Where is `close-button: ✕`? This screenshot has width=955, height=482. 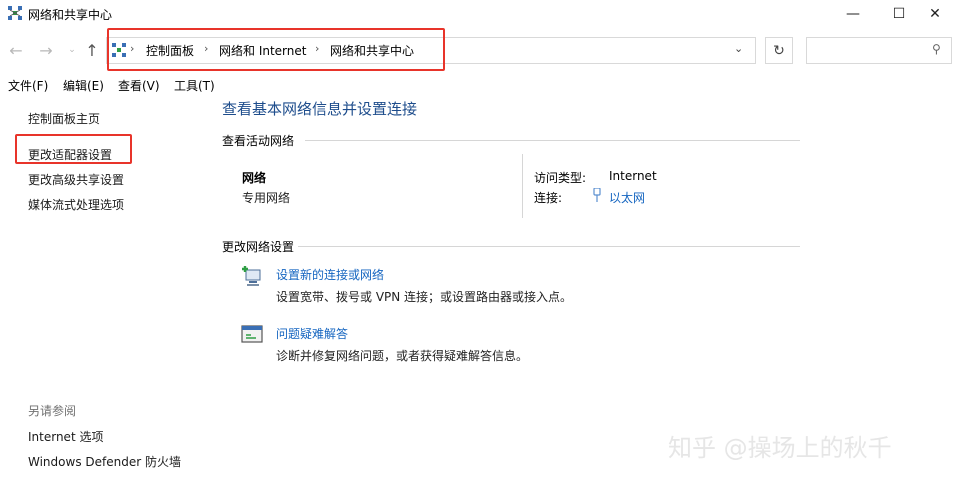 close-button: ✕ is located at coordinates (933, 14).